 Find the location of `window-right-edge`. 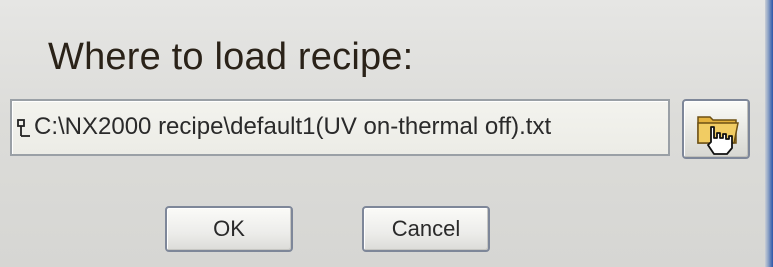

window-right-edge is located at coordinates (769, 133).